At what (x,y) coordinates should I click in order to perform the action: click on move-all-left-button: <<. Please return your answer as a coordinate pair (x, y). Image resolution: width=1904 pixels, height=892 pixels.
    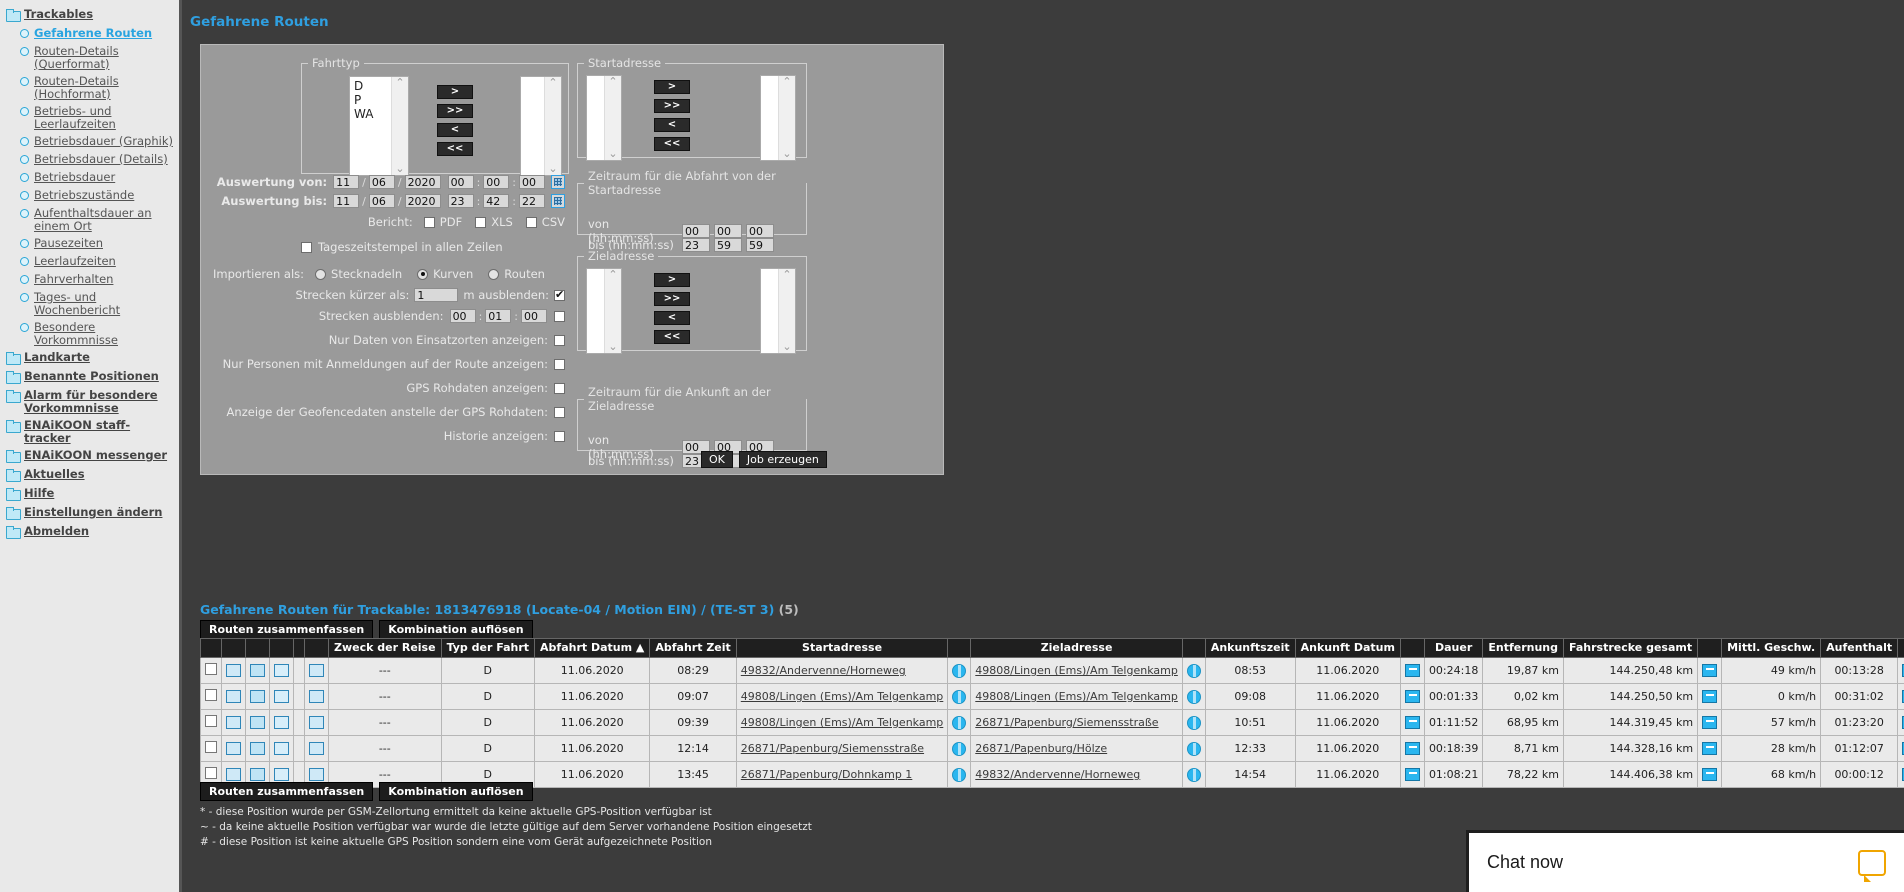
    Looking at the image, I should click on (455, 149).